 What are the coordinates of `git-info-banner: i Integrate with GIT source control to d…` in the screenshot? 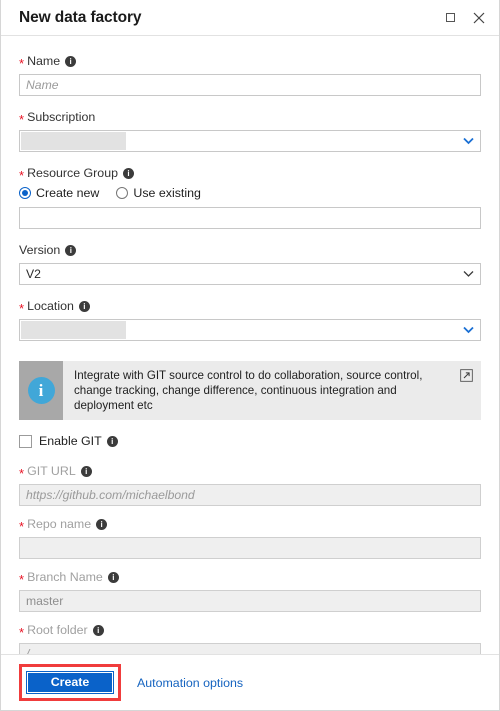 It's located at (250, 390).